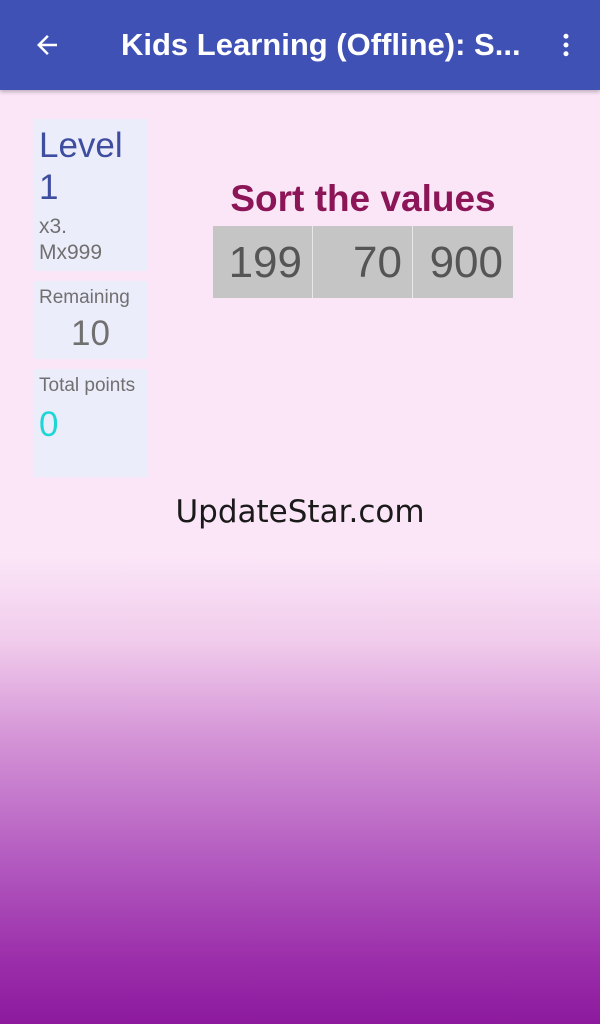 Image resolution: width=600 pixels, height=1024 pixels. What do you see at coordinates (90, 333) in the screenshot?
I see `remaining-value: 10` at bounding box center [90, 333].